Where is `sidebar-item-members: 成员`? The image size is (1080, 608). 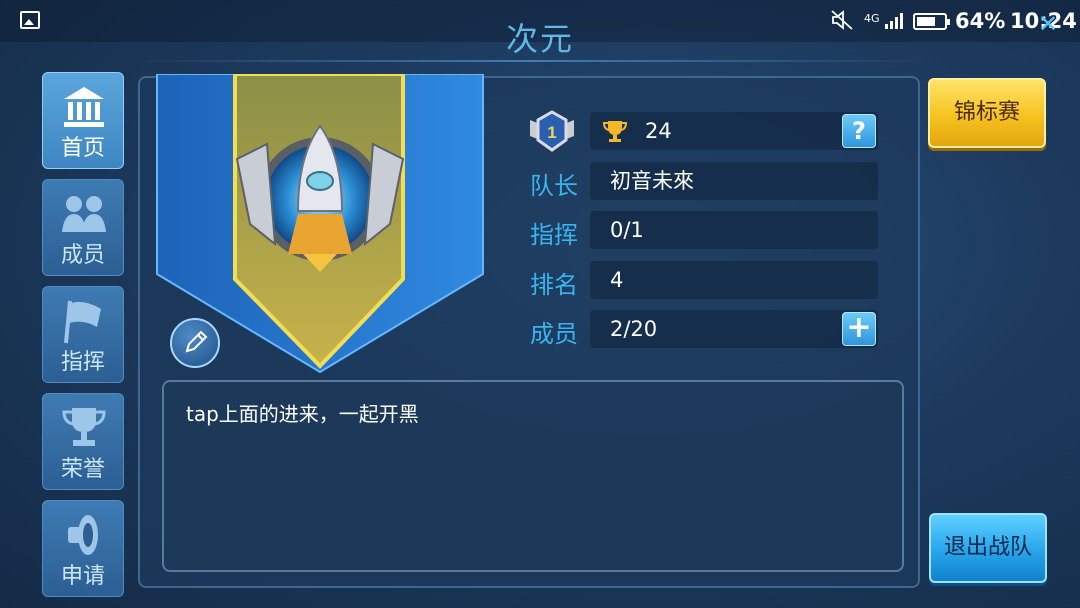 sidebar-item-members: 成员 is located at coordinates (83, 227).